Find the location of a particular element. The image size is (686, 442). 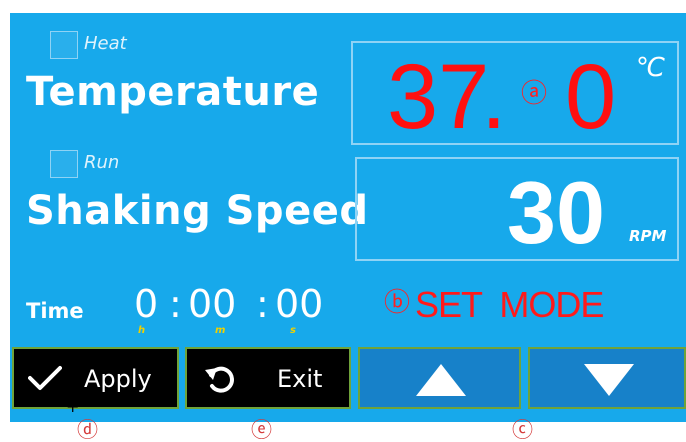

marker-b: ⓑ is located at coordinates (397, 303).